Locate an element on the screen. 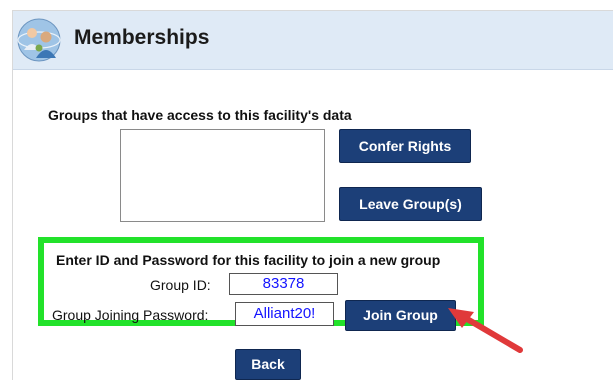  confer-rights-button: Confer Rights is located at coordinates (405, 146).